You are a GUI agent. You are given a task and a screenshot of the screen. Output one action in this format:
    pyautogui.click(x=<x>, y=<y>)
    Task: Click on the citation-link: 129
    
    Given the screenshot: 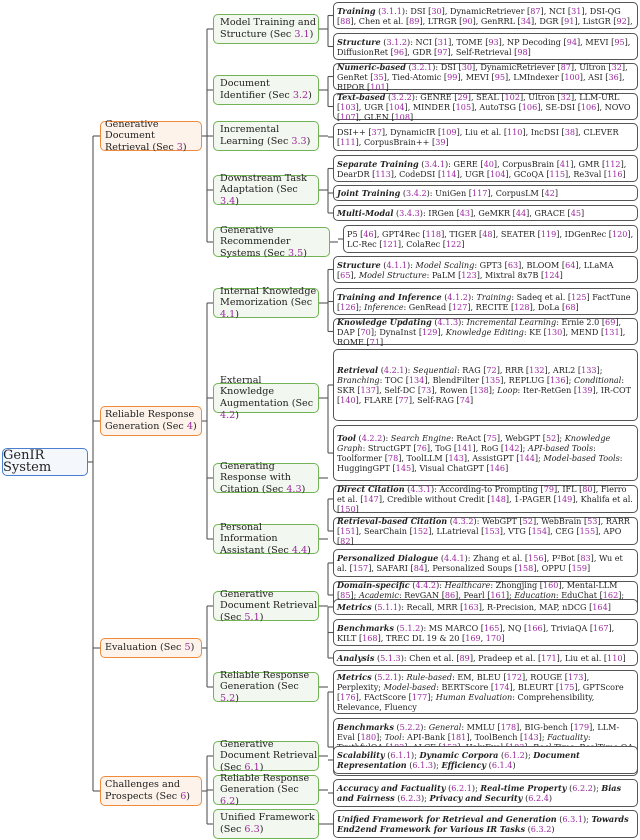 What is the action you would take?
    pyautogui.click(x=429, y=332)
    